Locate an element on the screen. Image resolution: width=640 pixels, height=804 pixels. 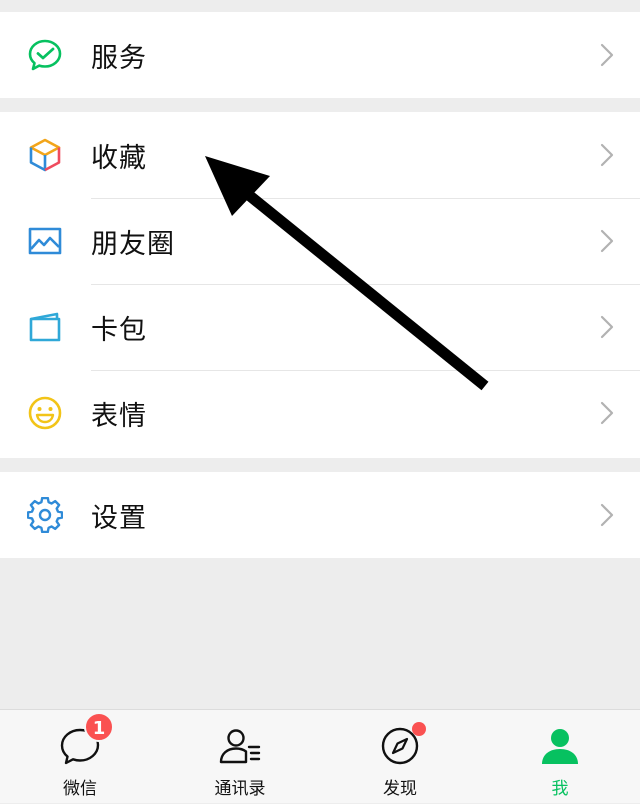
settings-group: 设置 is located at coordinates (320, 515).